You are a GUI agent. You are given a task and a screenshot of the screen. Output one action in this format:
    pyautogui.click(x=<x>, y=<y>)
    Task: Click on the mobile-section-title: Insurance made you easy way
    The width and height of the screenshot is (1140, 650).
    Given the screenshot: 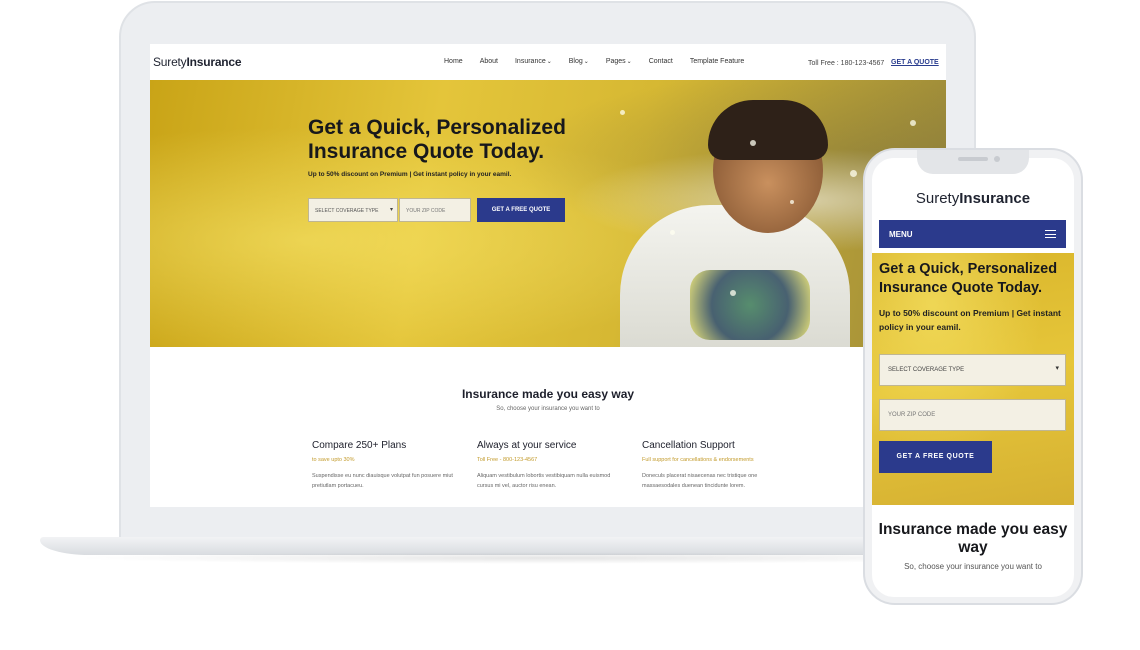 What is the action you would take?
    pyautogui.click(x=973, y=538)
    